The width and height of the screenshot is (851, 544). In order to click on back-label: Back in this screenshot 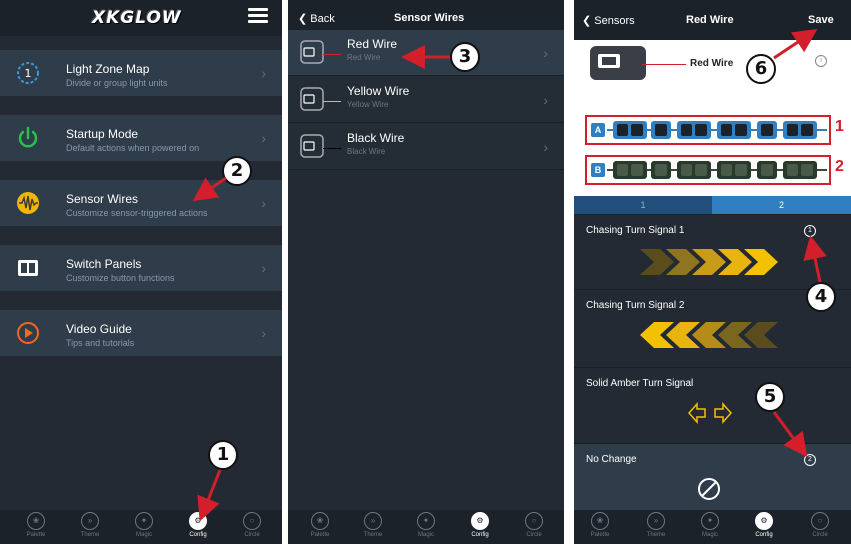, I will do `click(322, 19)`.